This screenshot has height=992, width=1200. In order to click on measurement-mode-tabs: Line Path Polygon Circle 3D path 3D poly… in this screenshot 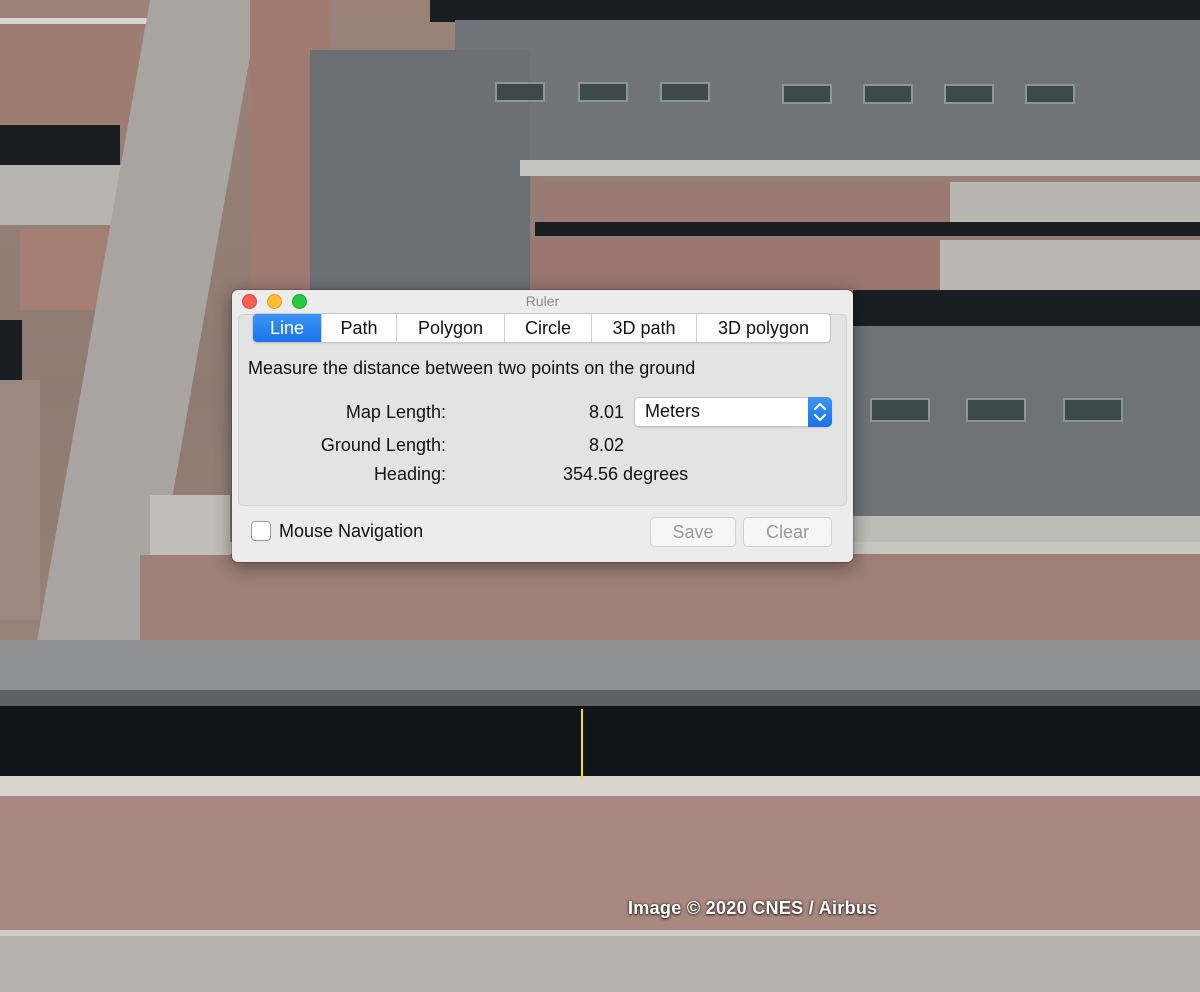, I will do `click(541, 328)`.